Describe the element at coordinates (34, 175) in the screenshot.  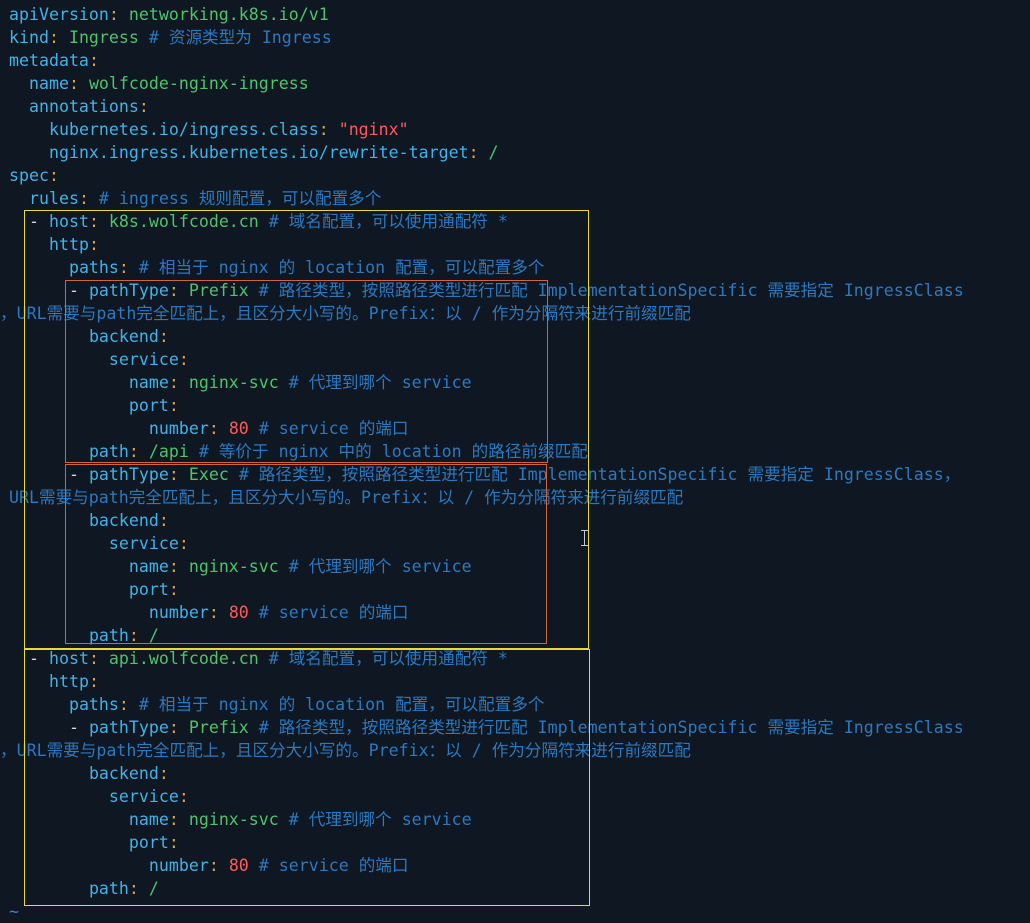
I see `code-line: spec:` at that location.